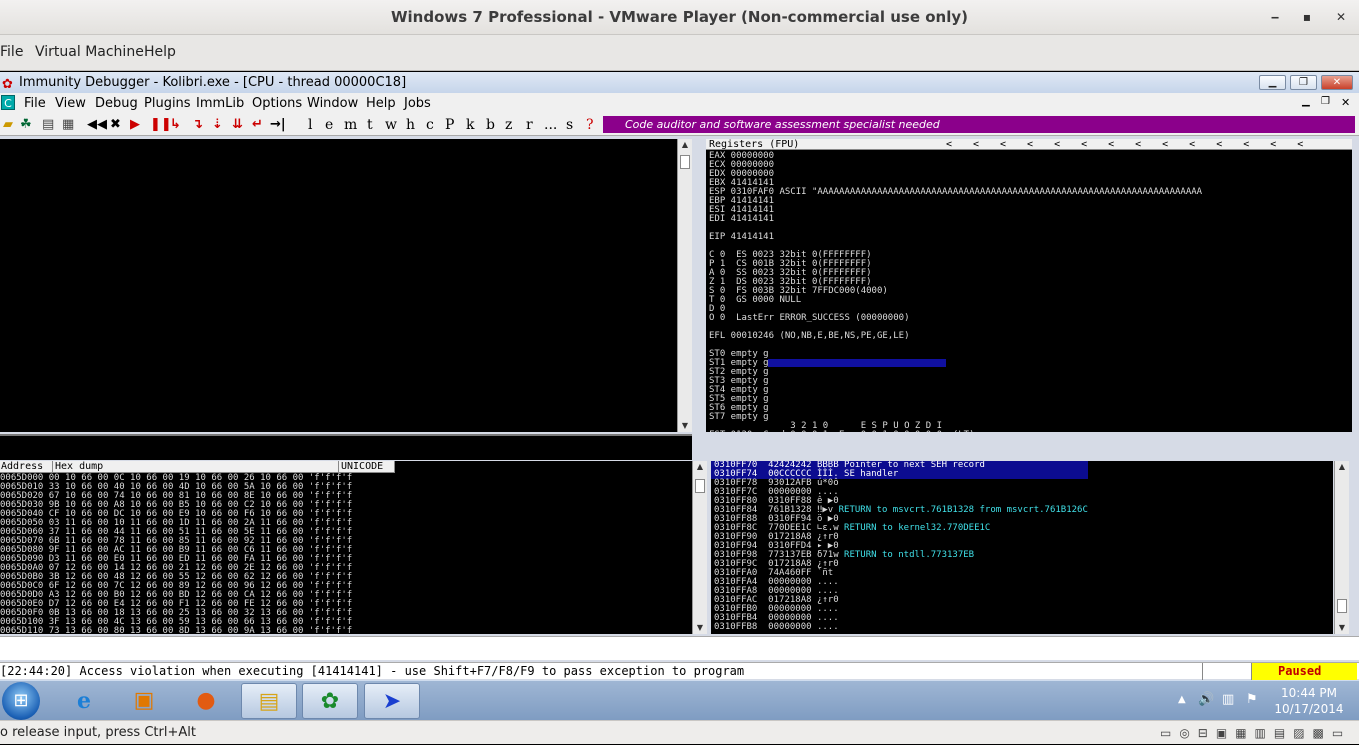 This screenshot has height=745, width=1359. I want to click on dump-scroll-up-arrow: ▲, so click(700, 467).